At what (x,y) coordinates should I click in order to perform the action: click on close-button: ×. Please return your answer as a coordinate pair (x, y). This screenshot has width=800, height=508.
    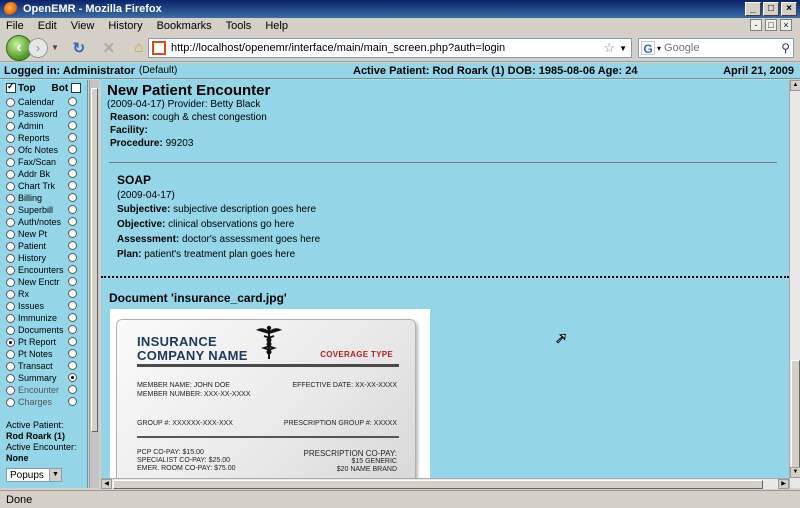
    Looking at the image, I should click on (789, 9).